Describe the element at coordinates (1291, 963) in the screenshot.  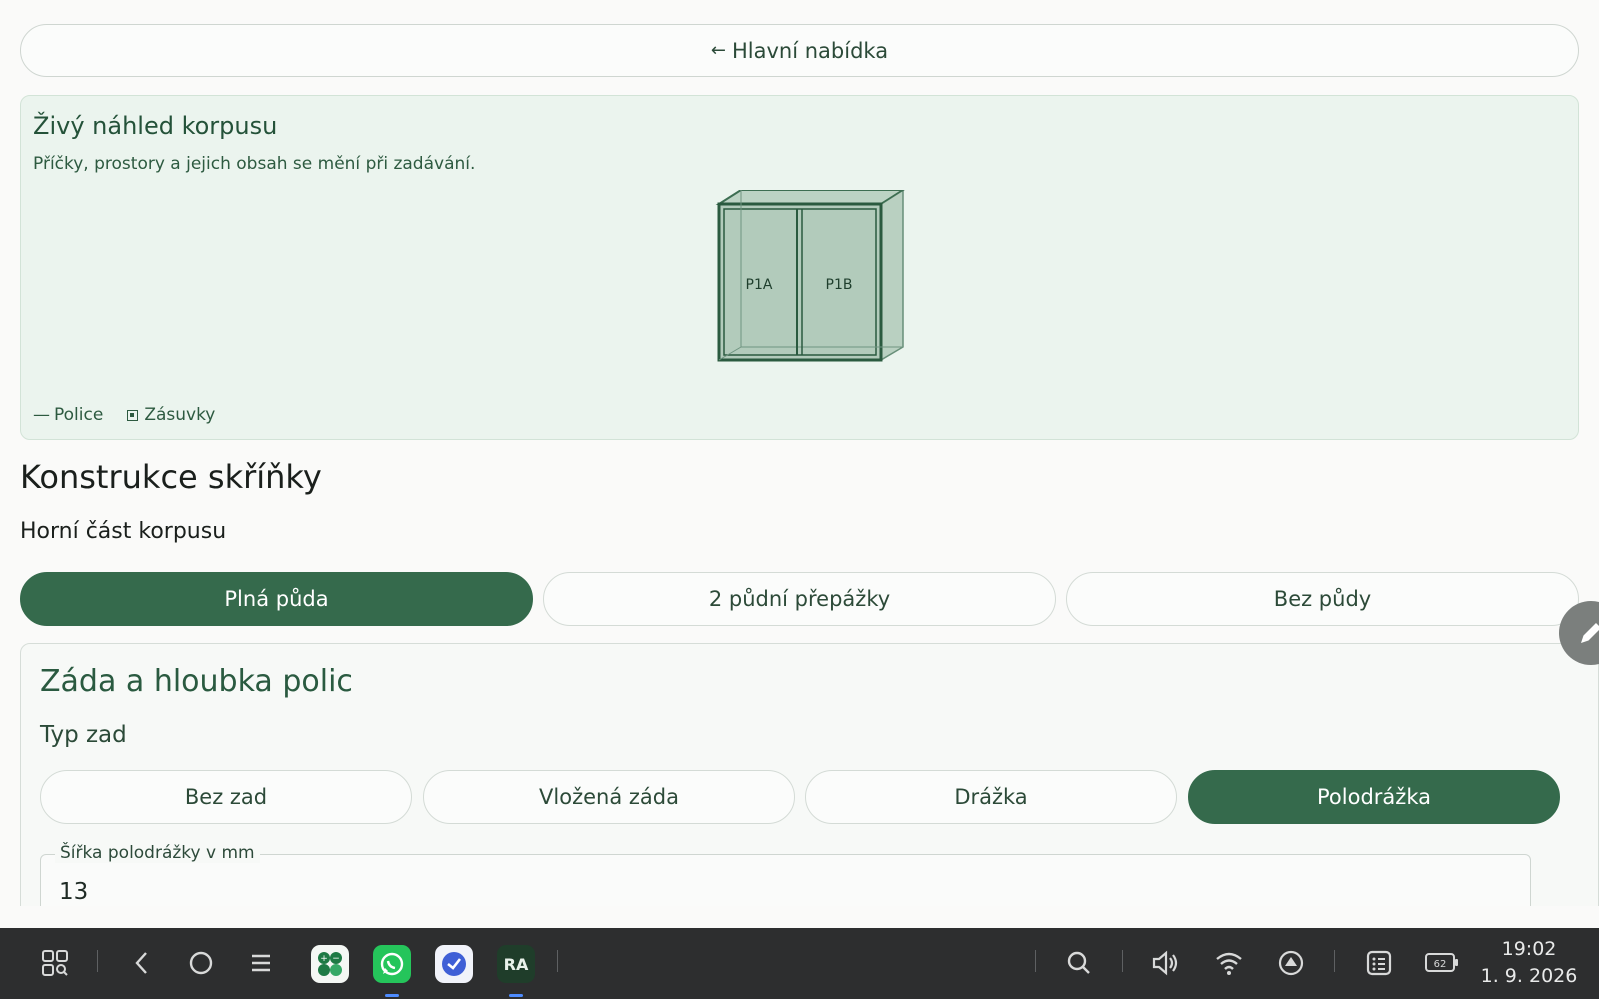
I see `upload-icon` at that location.